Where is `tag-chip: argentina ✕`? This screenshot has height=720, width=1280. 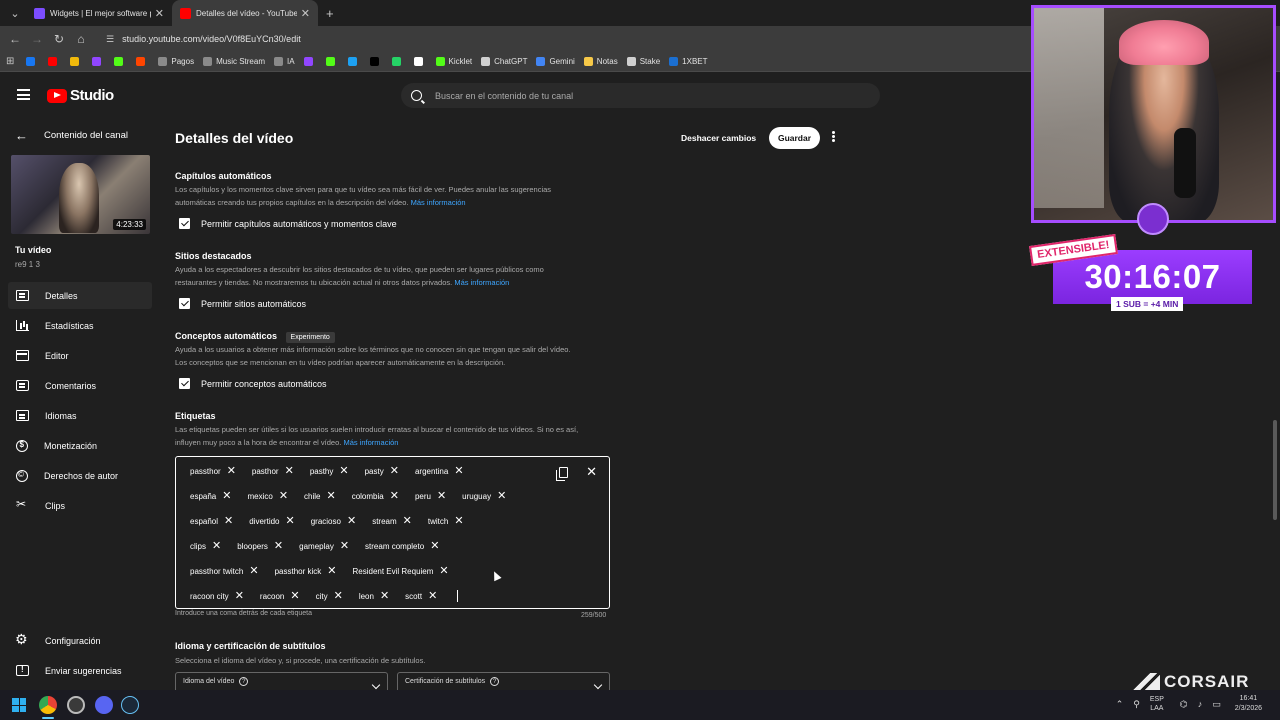 tag-chip: argentina ✕ is located at coordinates (439, 471).